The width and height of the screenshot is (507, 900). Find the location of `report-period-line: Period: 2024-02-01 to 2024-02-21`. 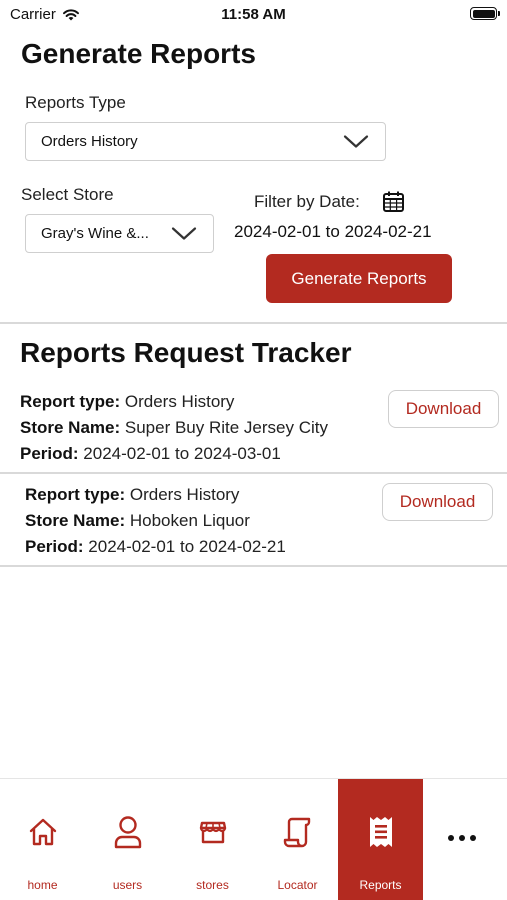

report-period-line: Period: 2024-02-01 to 2024-02-21 is located at coordinates (155, 547).